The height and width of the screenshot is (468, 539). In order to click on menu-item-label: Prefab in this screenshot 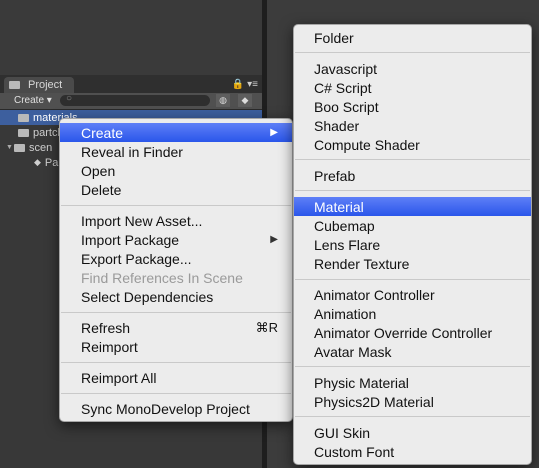, I will do `click(335, 175)`.